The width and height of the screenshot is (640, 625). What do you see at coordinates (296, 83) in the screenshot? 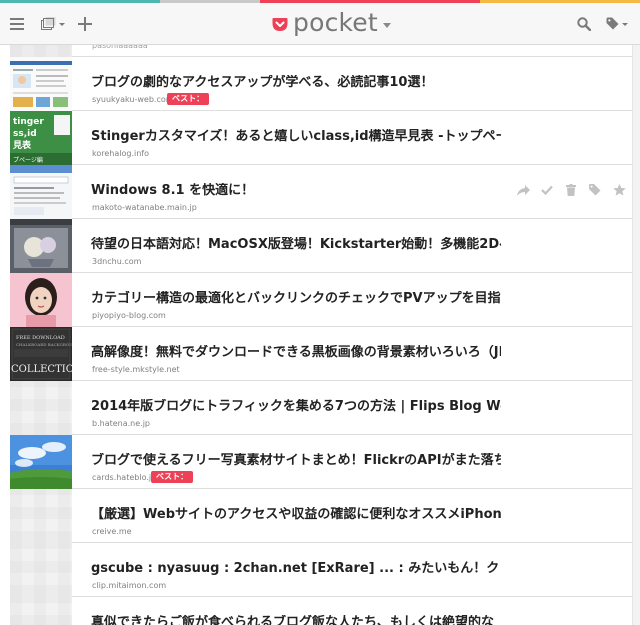
I see `item-title: ブログの劇的なアクセスアップが学べる、必読記事10選！` at bounding box center [296, 83].